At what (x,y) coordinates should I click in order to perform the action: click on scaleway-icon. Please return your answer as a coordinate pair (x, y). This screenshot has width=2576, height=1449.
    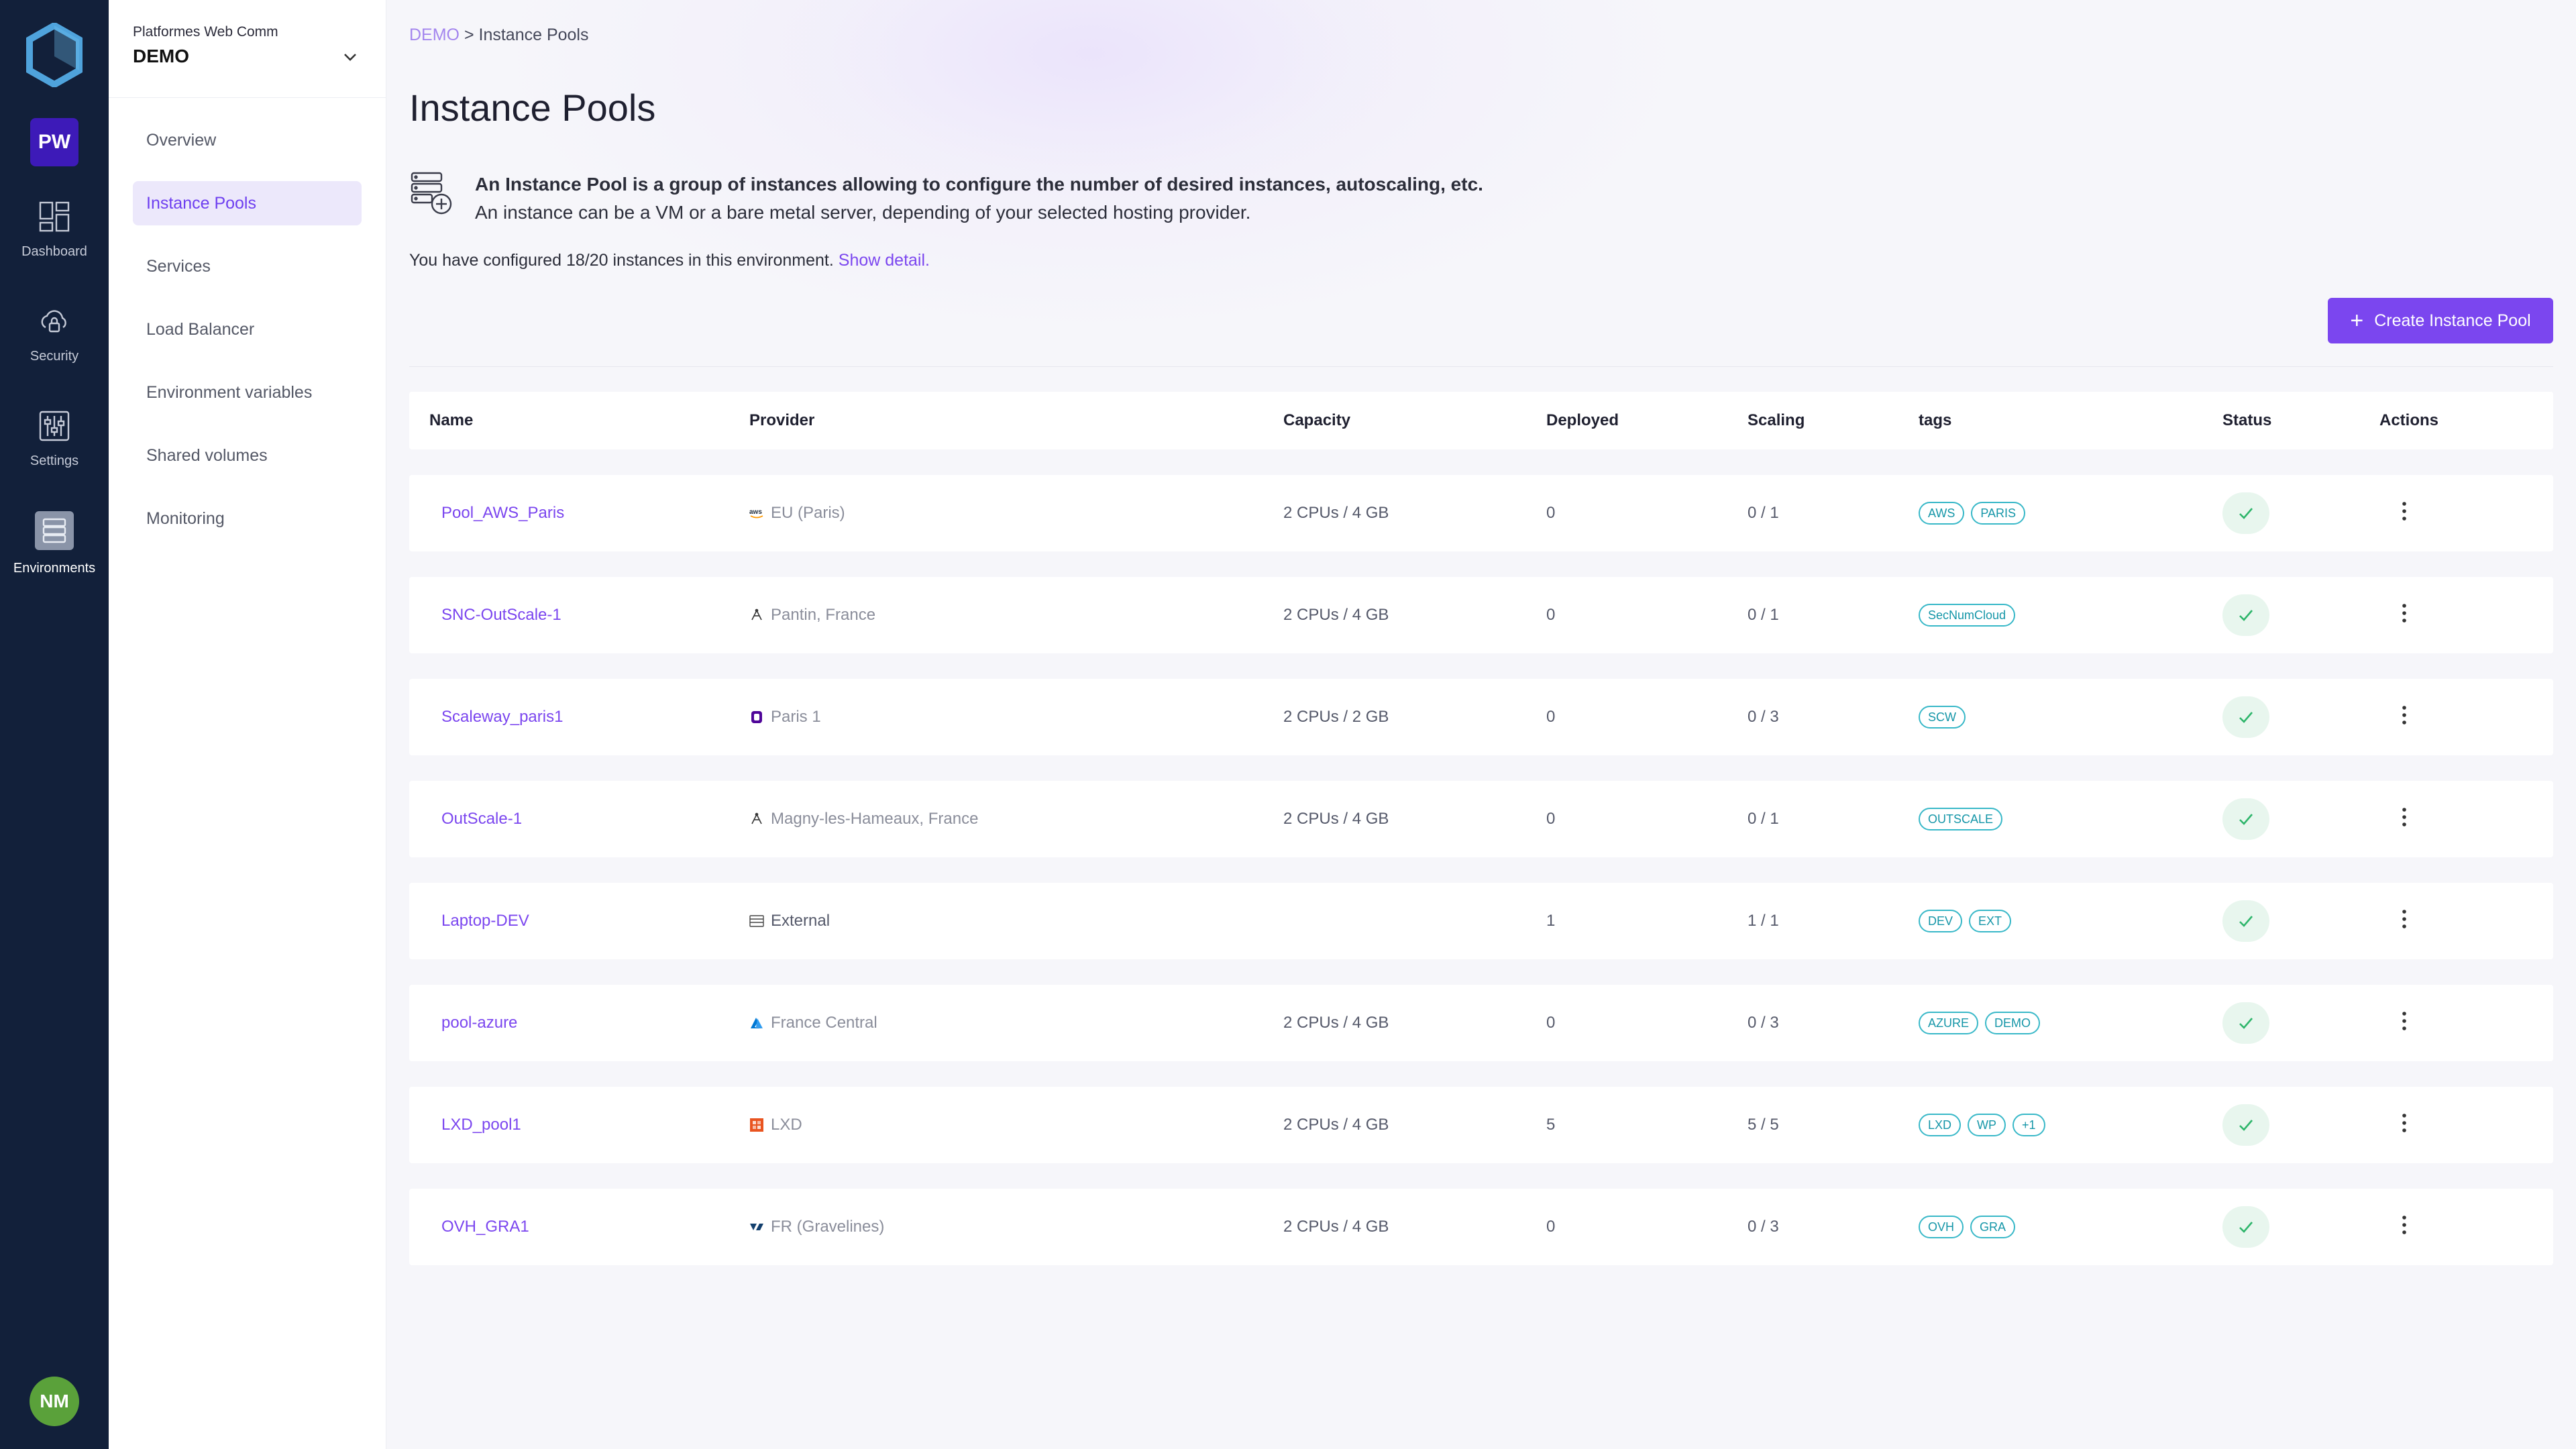
    Looking at the image, I should click on (756, 717).